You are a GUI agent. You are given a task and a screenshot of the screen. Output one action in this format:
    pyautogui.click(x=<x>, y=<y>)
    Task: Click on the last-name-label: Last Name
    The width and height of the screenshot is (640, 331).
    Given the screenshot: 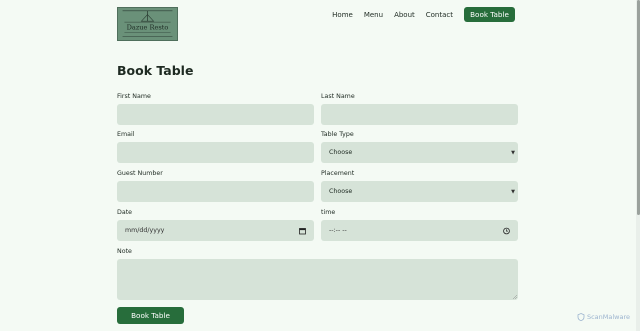 What is the action you would take?
    pyautogui.click(x=338, y=96)
    